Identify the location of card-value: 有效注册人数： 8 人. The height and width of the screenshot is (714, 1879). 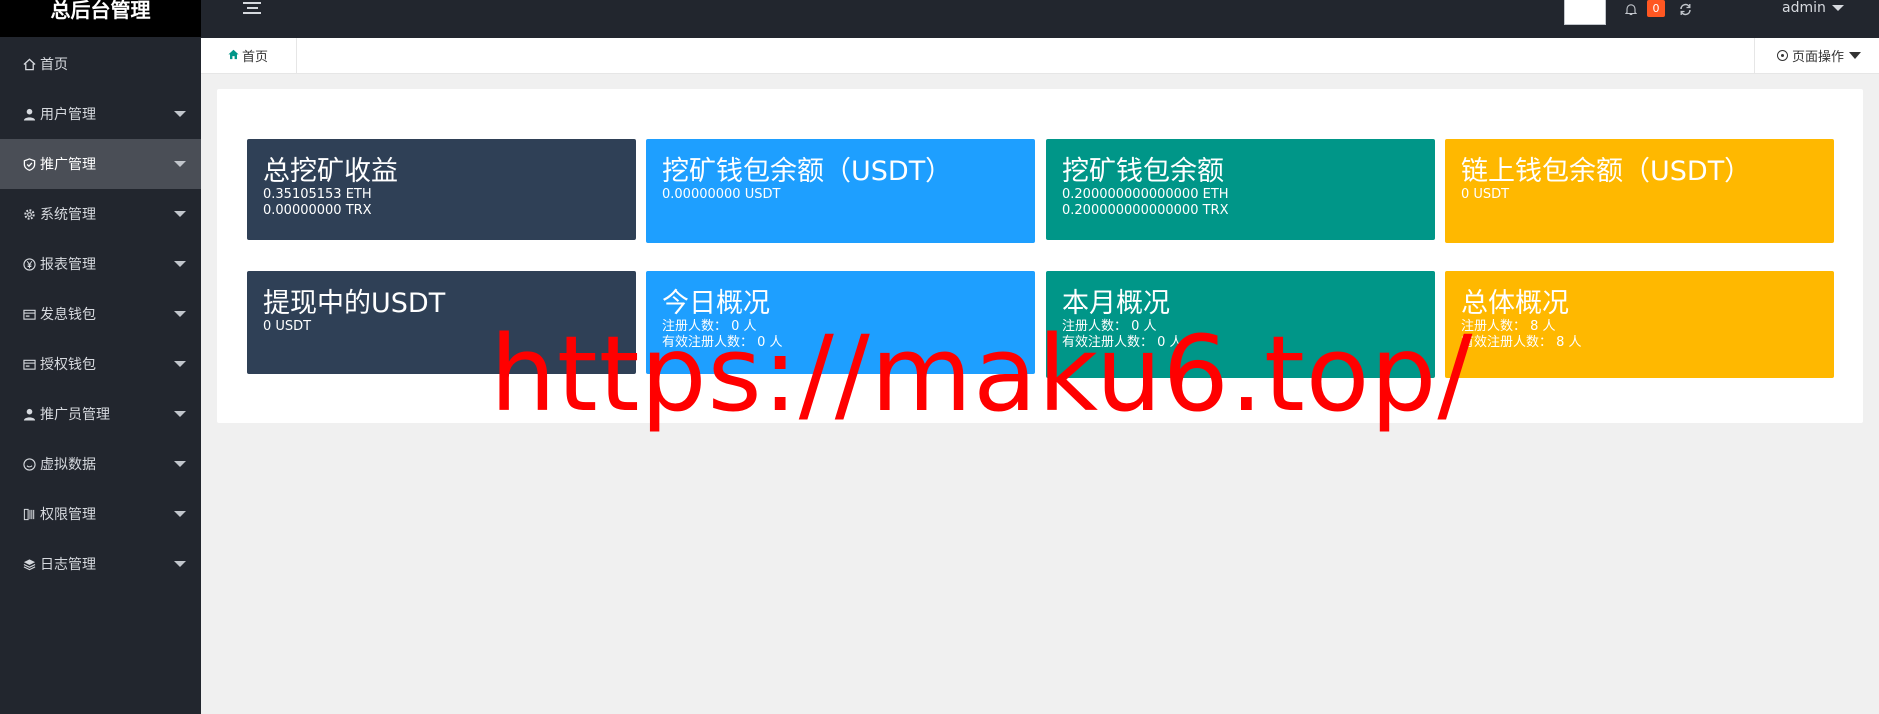
(1521, 342).